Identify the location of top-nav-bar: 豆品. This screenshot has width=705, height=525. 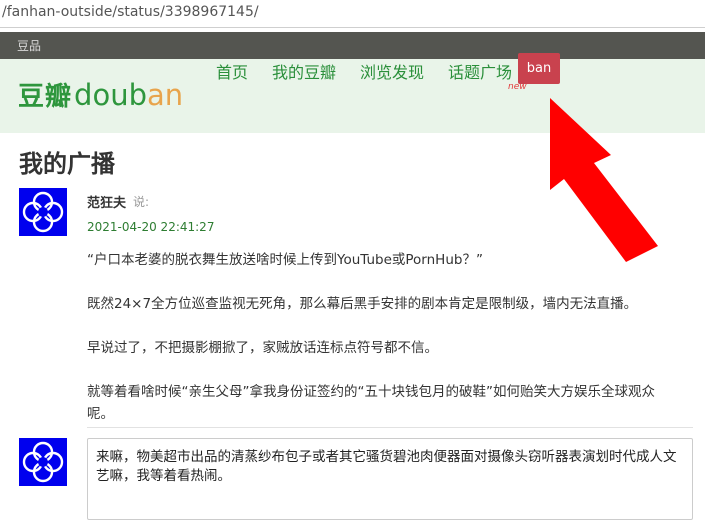
(352, 45).